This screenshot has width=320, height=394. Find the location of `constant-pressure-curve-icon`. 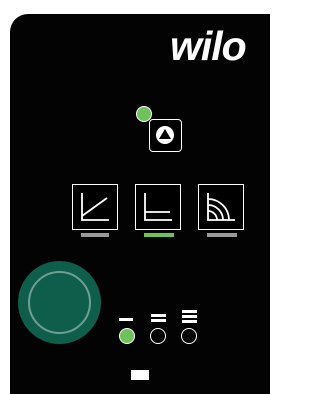

constant-pressure-curve-icon is located at coordinates (158, 207).